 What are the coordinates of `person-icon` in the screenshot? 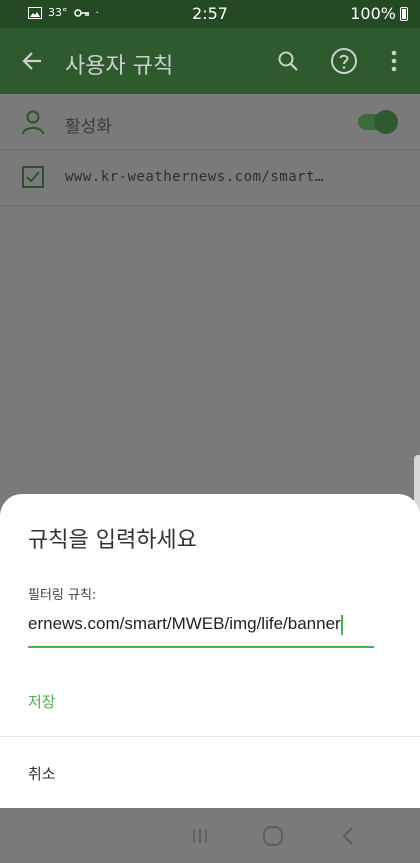 It's located at (33, 122).